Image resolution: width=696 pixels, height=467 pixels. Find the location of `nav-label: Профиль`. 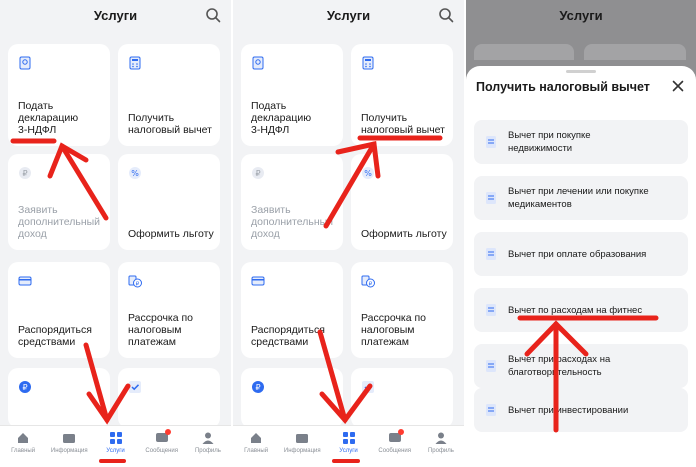

nav-label: Профиль is located at coordinates (207, 451).